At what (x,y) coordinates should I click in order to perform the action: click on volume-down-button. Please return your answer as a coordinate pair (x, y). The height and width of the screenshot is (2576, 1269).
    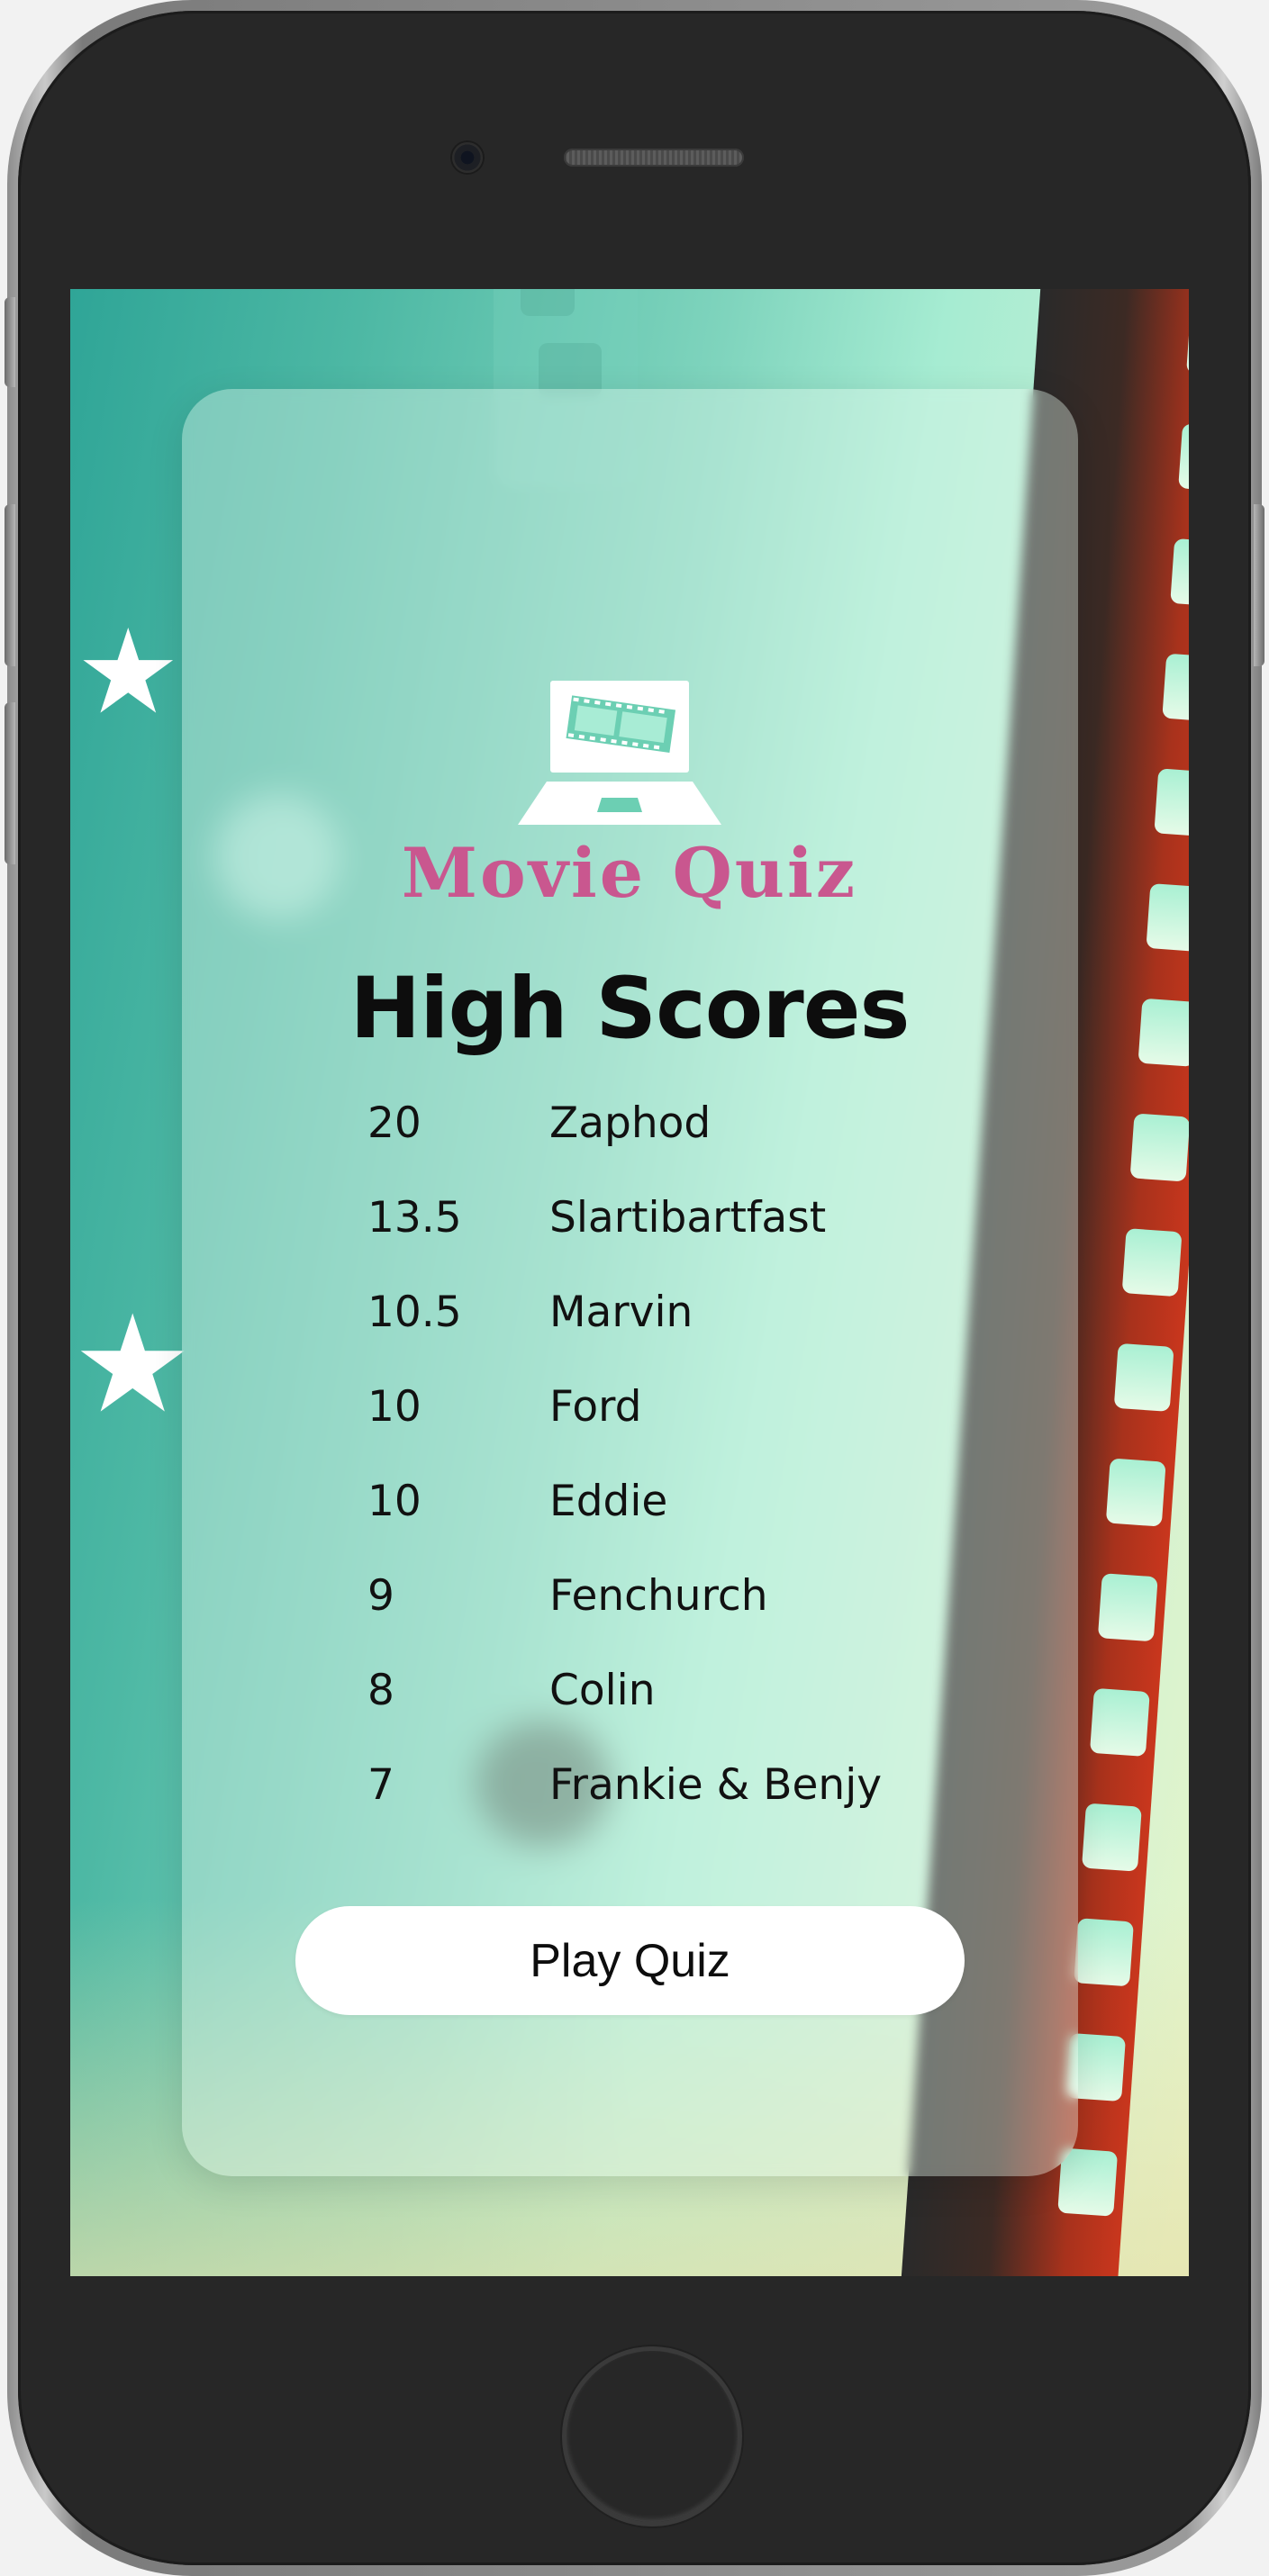
    Looking at the image, I should click on (10, 783).